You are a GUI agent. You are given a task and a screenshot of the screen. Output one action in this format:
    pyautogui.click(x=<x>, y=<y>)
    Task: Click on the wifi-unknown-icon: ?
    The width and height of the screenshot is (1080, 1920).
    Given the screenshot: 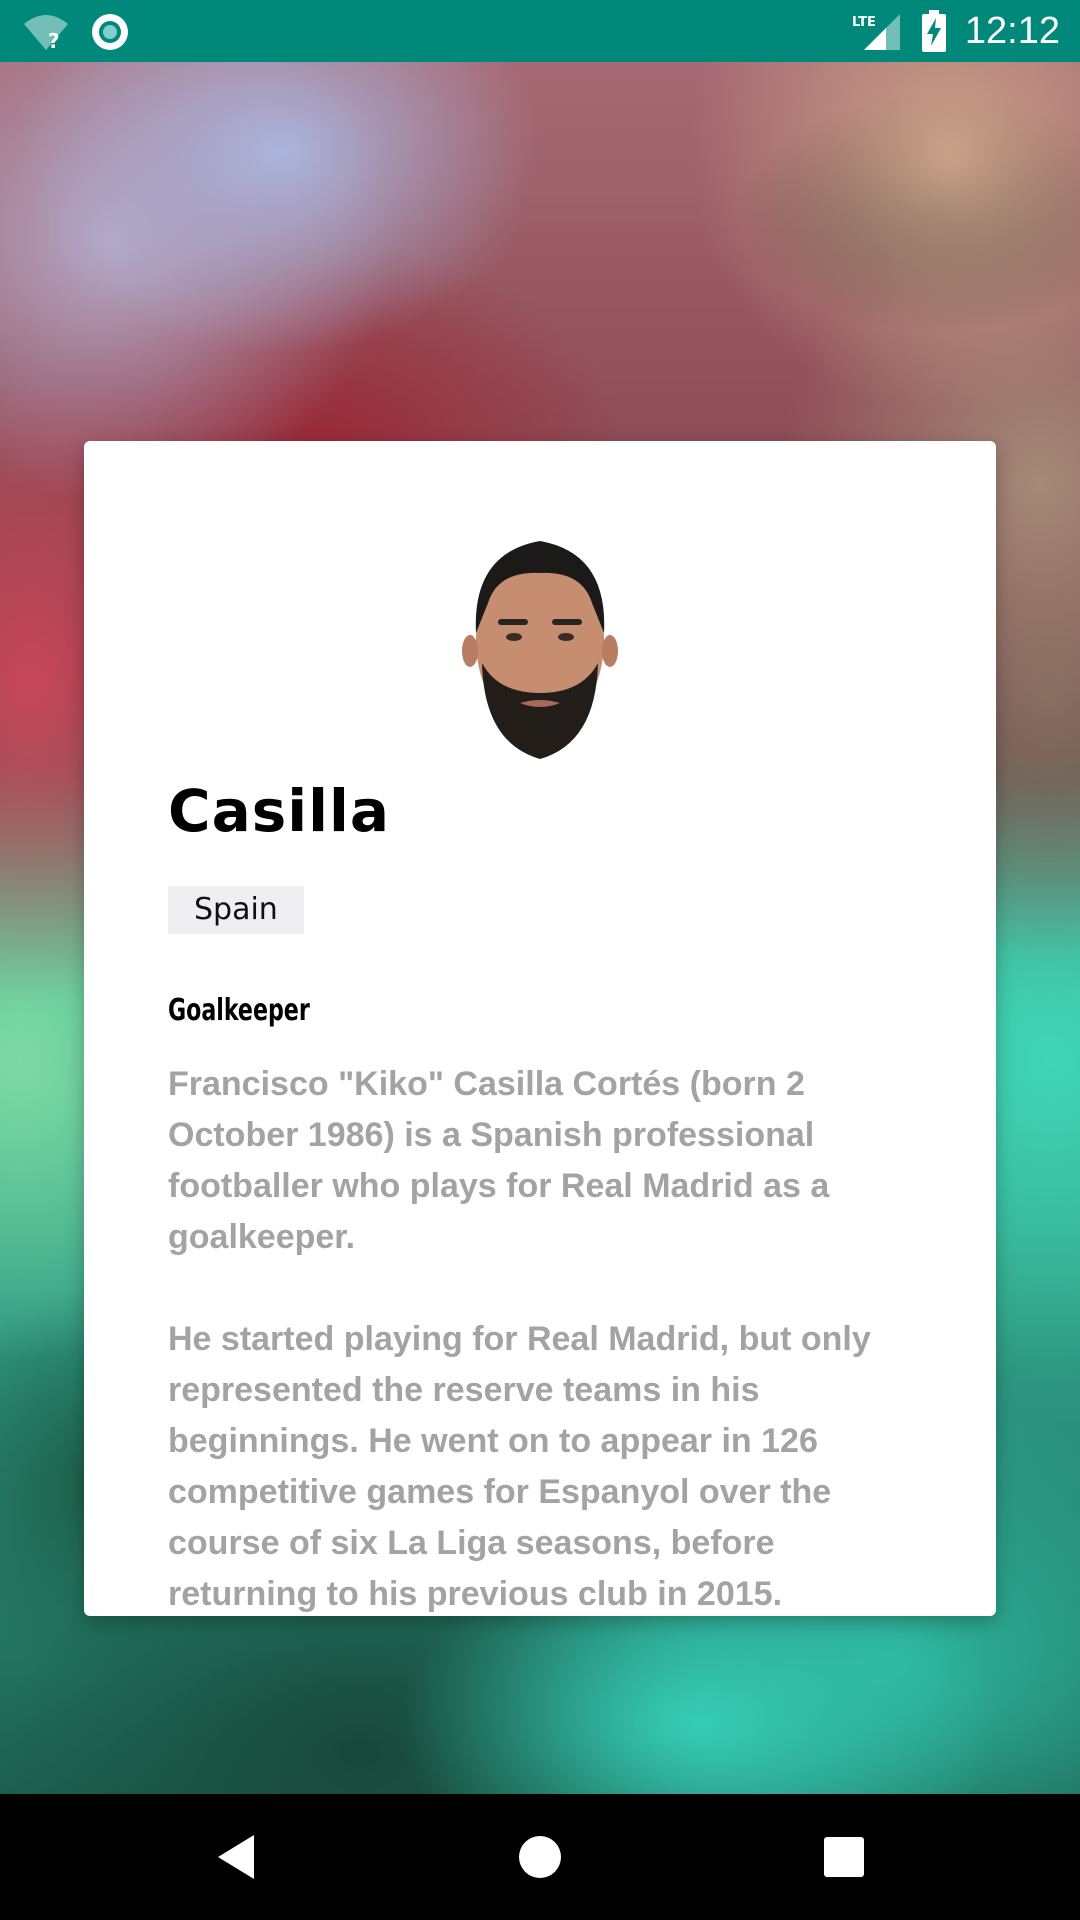 What is the action you would take?
    pyautogui.click(x=46, y=33)
    